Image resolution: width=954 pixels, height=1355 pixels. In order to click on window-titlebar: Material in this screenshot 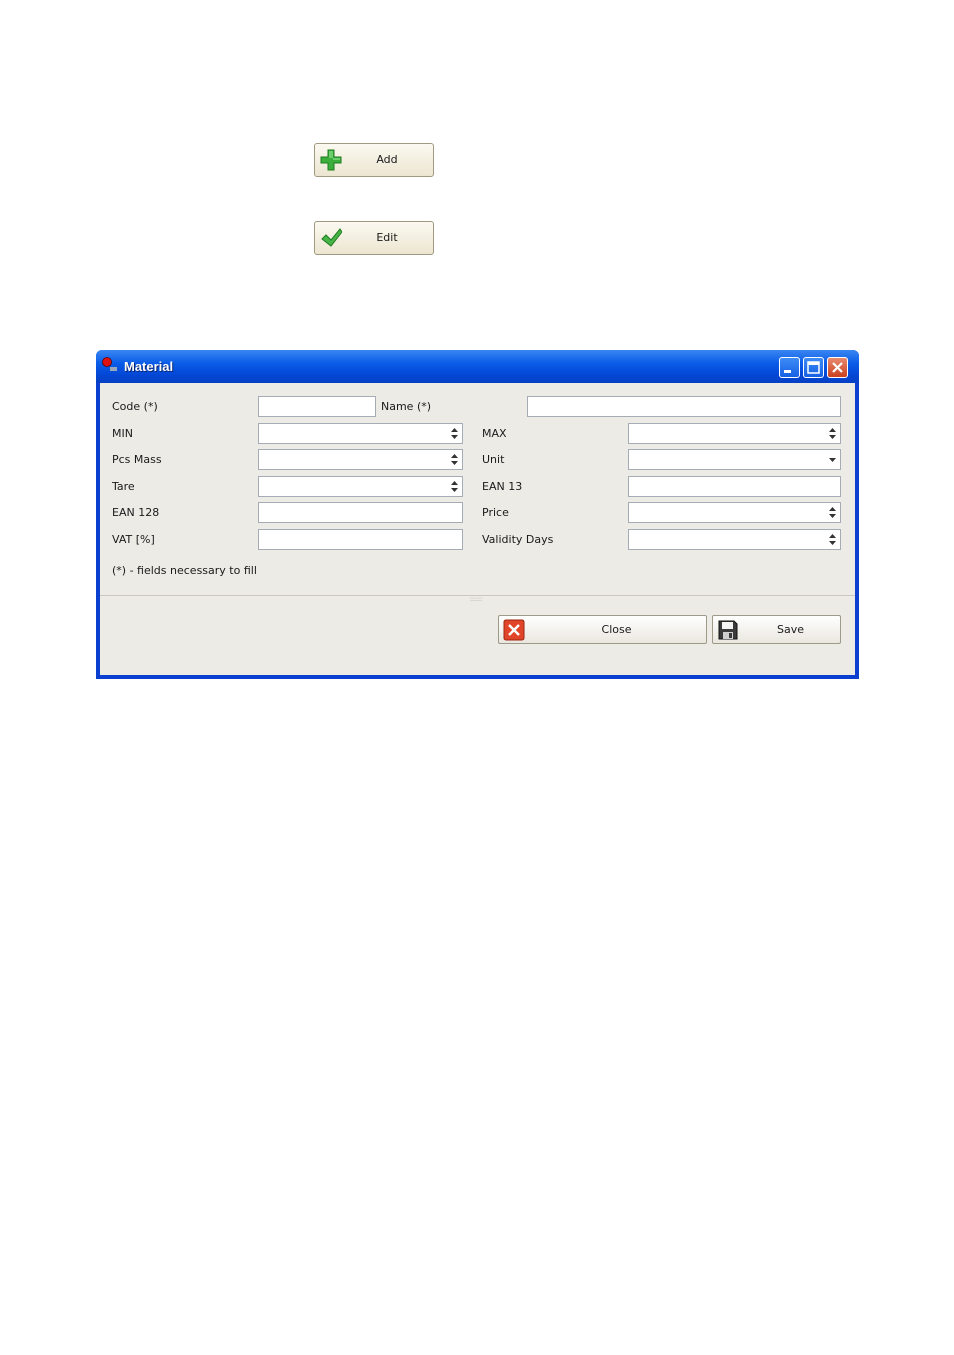, I will do `click(477, 366)`.